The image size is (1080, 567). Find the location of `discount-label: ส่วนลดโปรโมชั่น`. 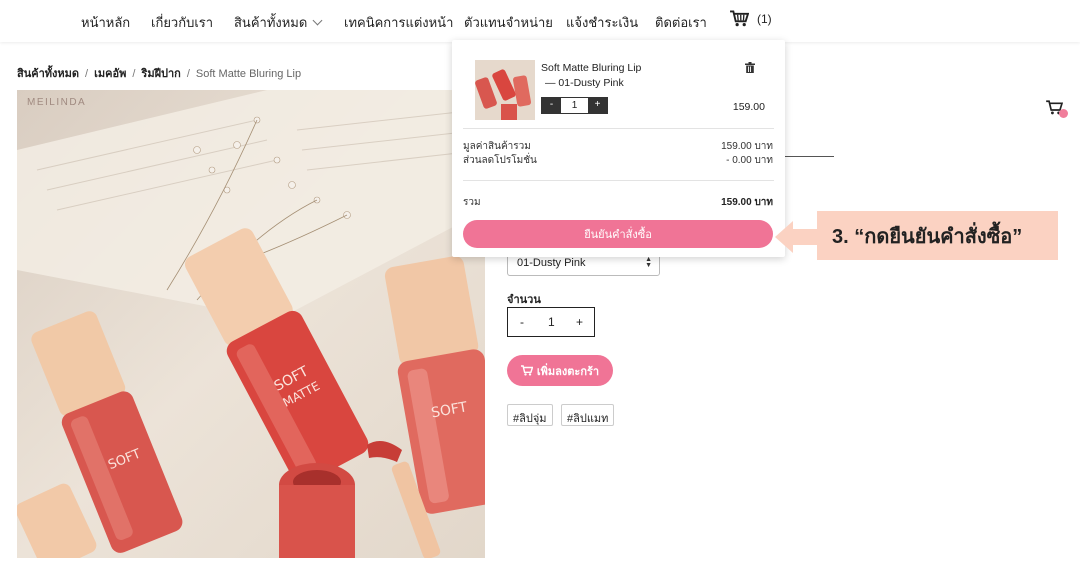

discount-label: ส่วนลดโปรโมชั่น is located at coordinates (500, 160).